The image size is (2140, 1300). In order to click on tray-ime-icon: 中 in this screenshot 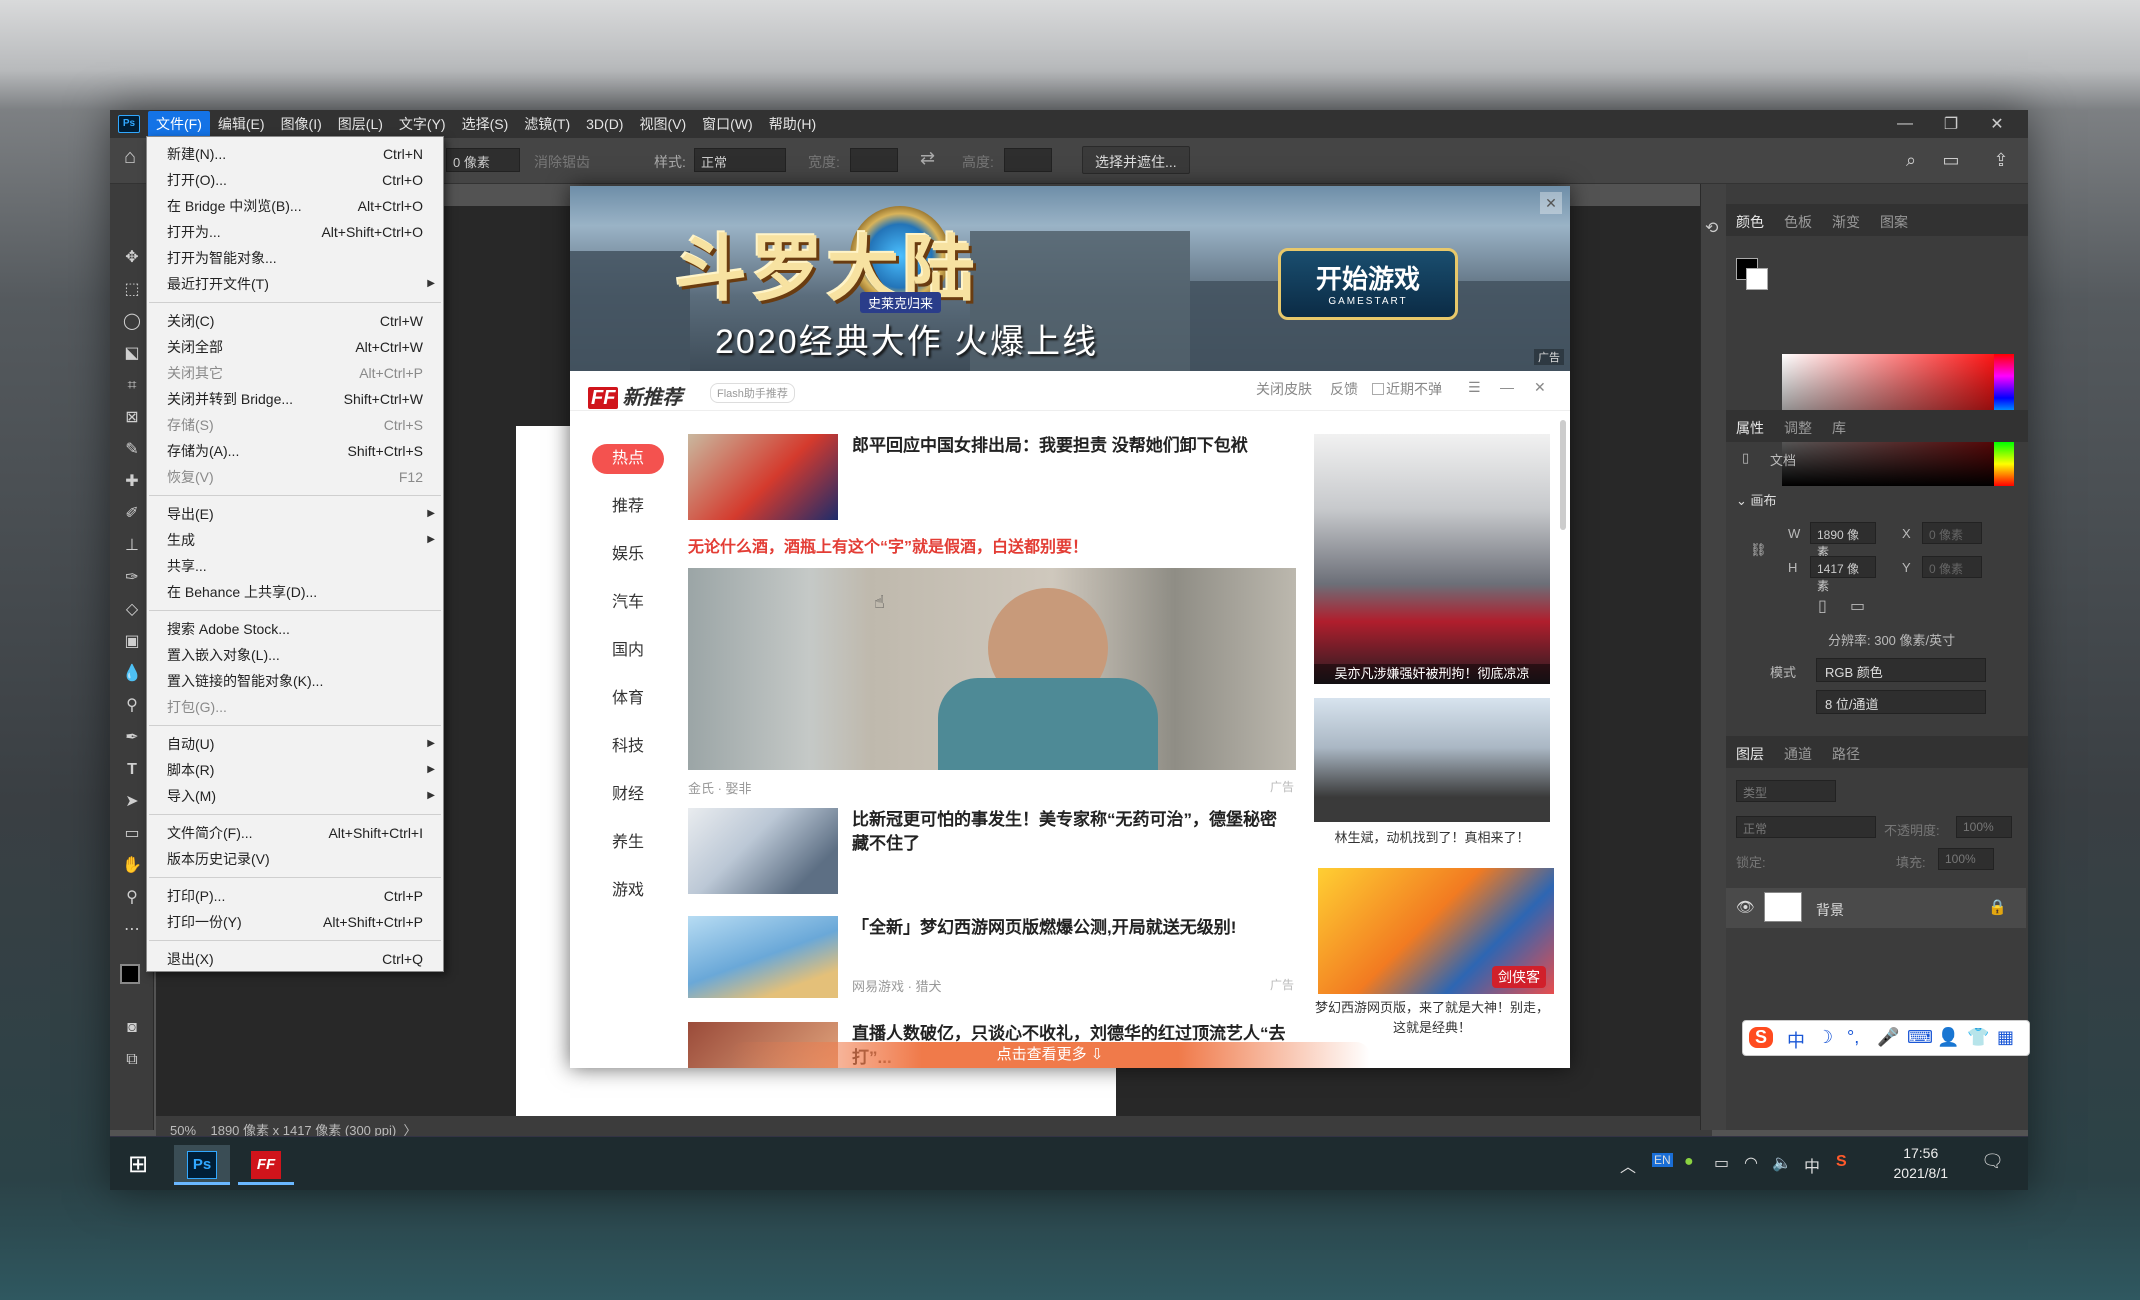, I will do `click(1812, 1165)`.